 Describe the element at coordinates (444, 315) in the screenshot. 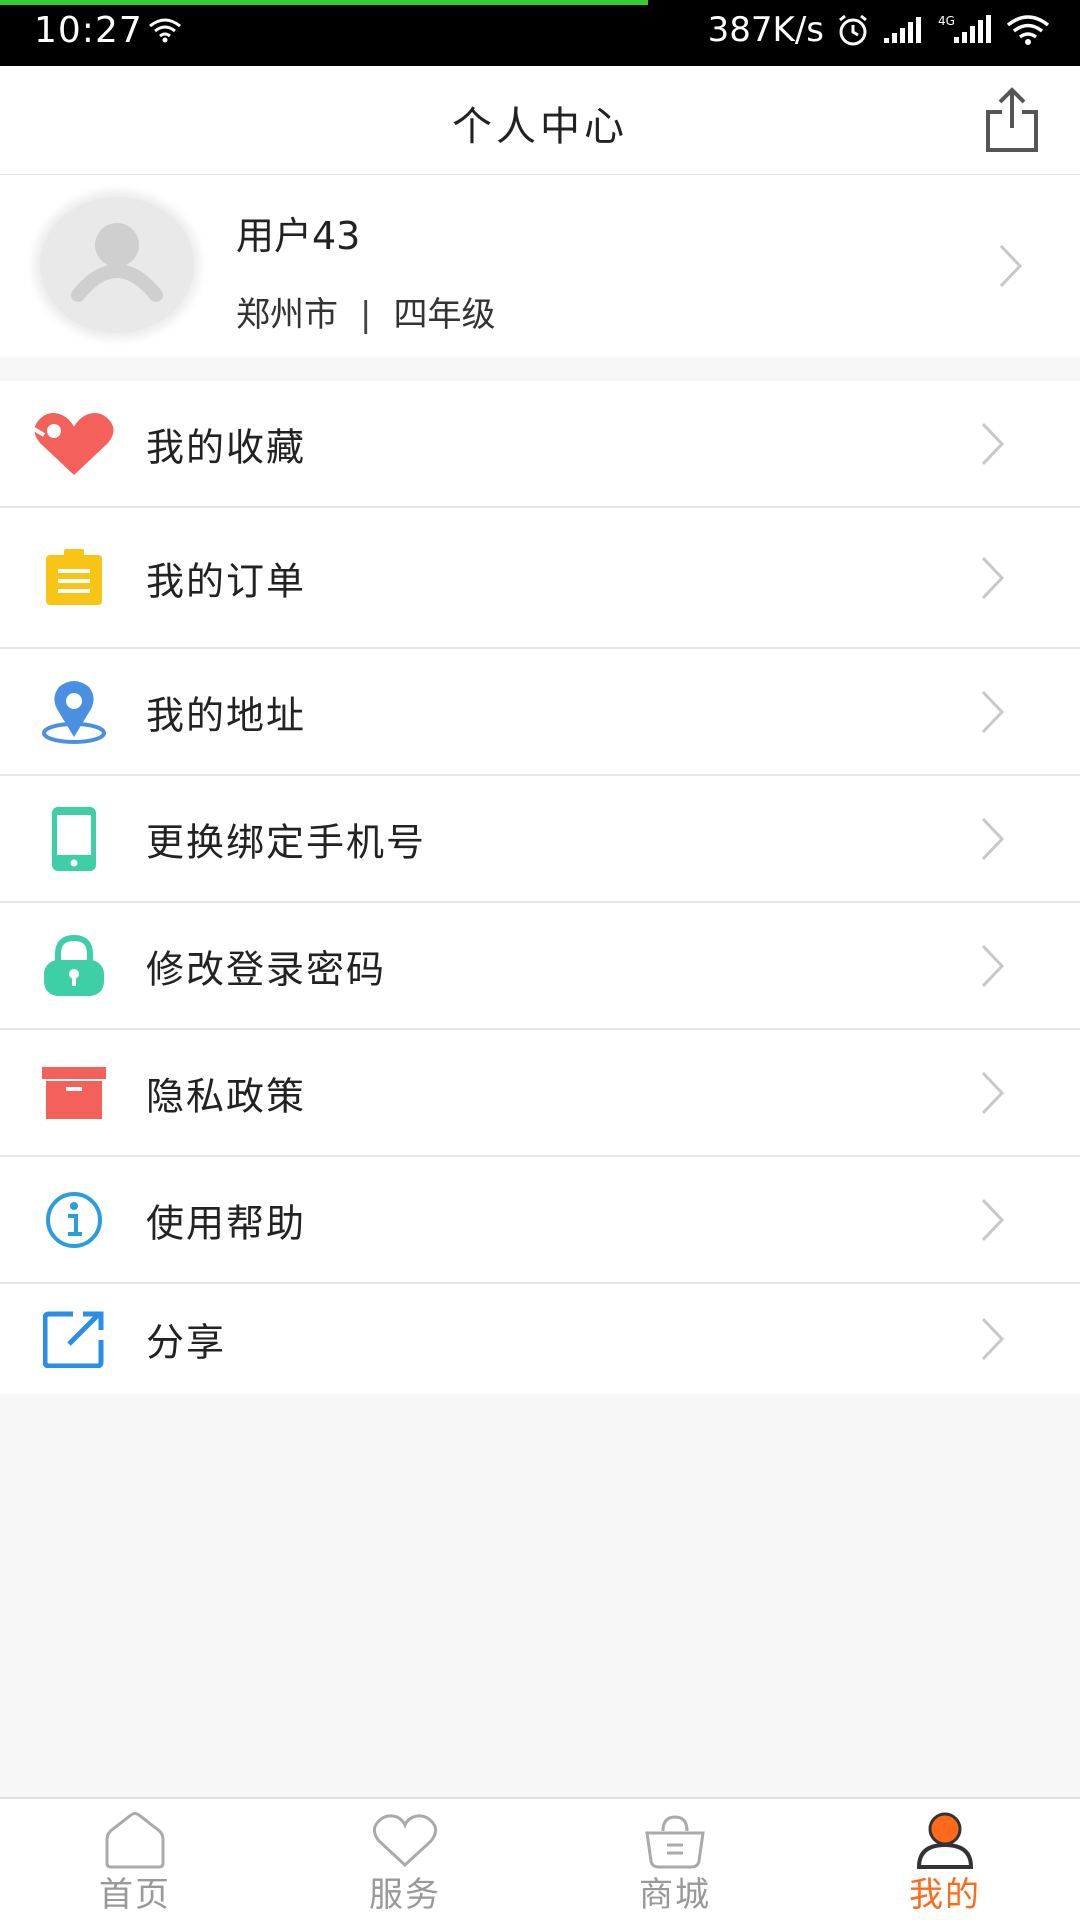

I see `profile-grade: 四年级` at that location.